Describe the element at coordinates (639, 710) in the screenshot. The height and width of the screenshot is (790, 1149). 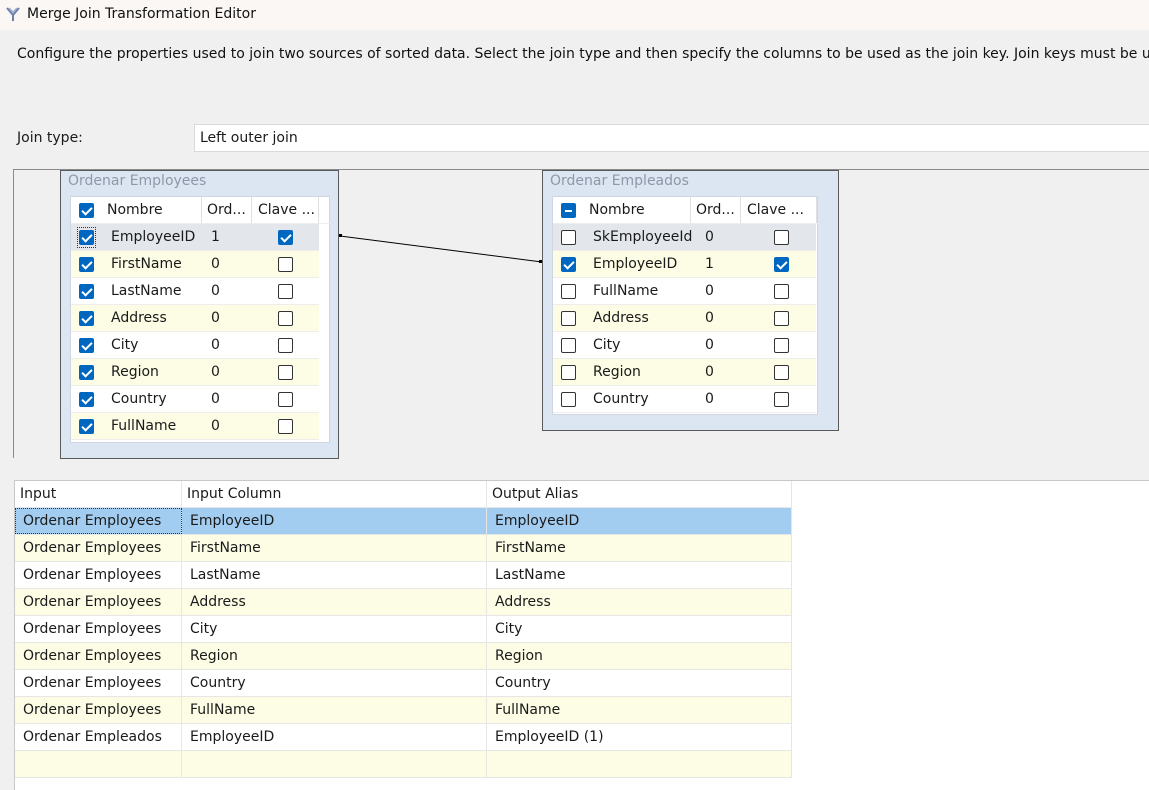
I see `output-alias-cell: FullName` at that location.